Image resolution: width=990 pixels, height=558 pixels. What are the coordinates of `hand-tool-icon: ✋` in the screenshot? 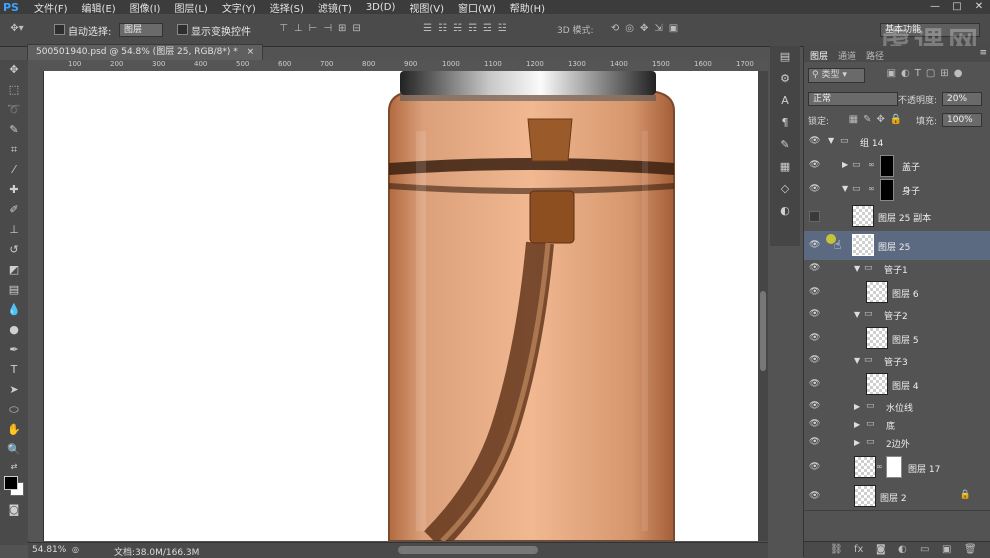 It's located at (14, 430).